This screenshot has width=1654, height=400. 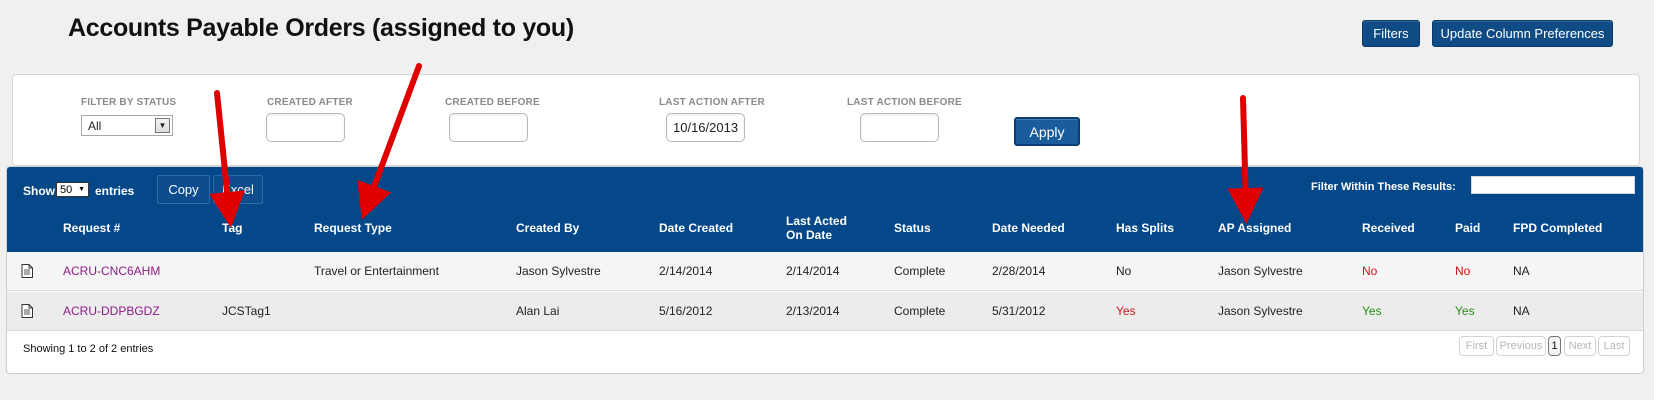 What do you see at coordinates (1557, 228) in the screenshot?
I see `column-header-fpd-completed: FPD Completed` at bounding box center [1557, 228].